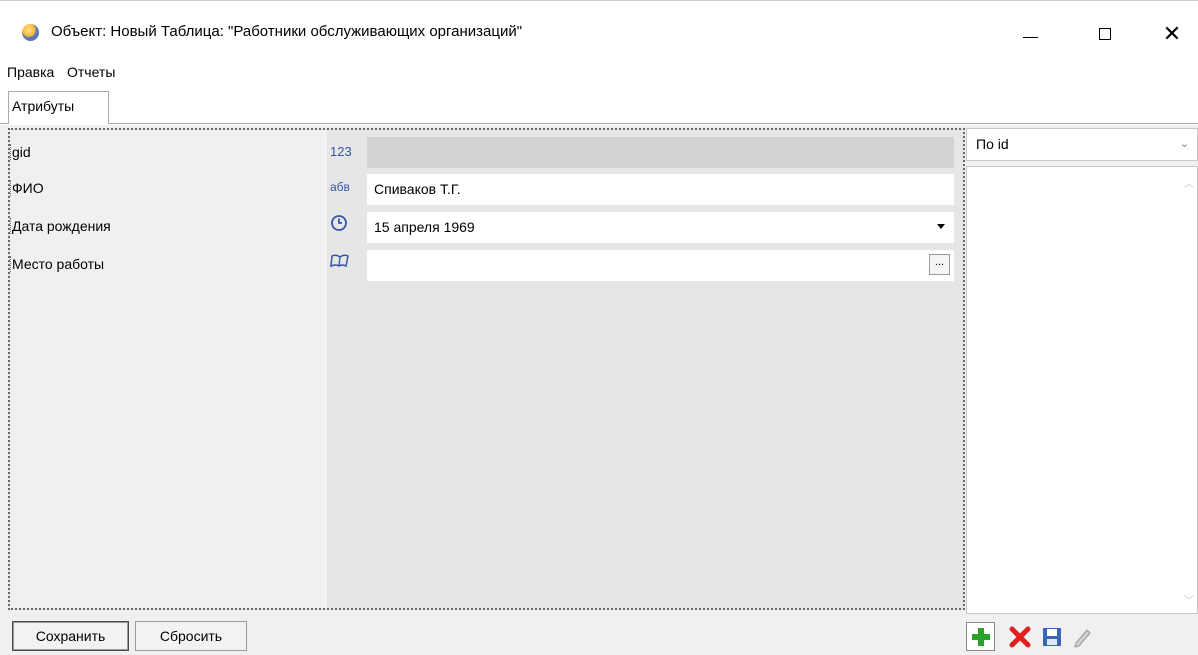 The image size is (1198, 655). I want to click on menu-bar: Правка Отчеты, so click(599, 72).